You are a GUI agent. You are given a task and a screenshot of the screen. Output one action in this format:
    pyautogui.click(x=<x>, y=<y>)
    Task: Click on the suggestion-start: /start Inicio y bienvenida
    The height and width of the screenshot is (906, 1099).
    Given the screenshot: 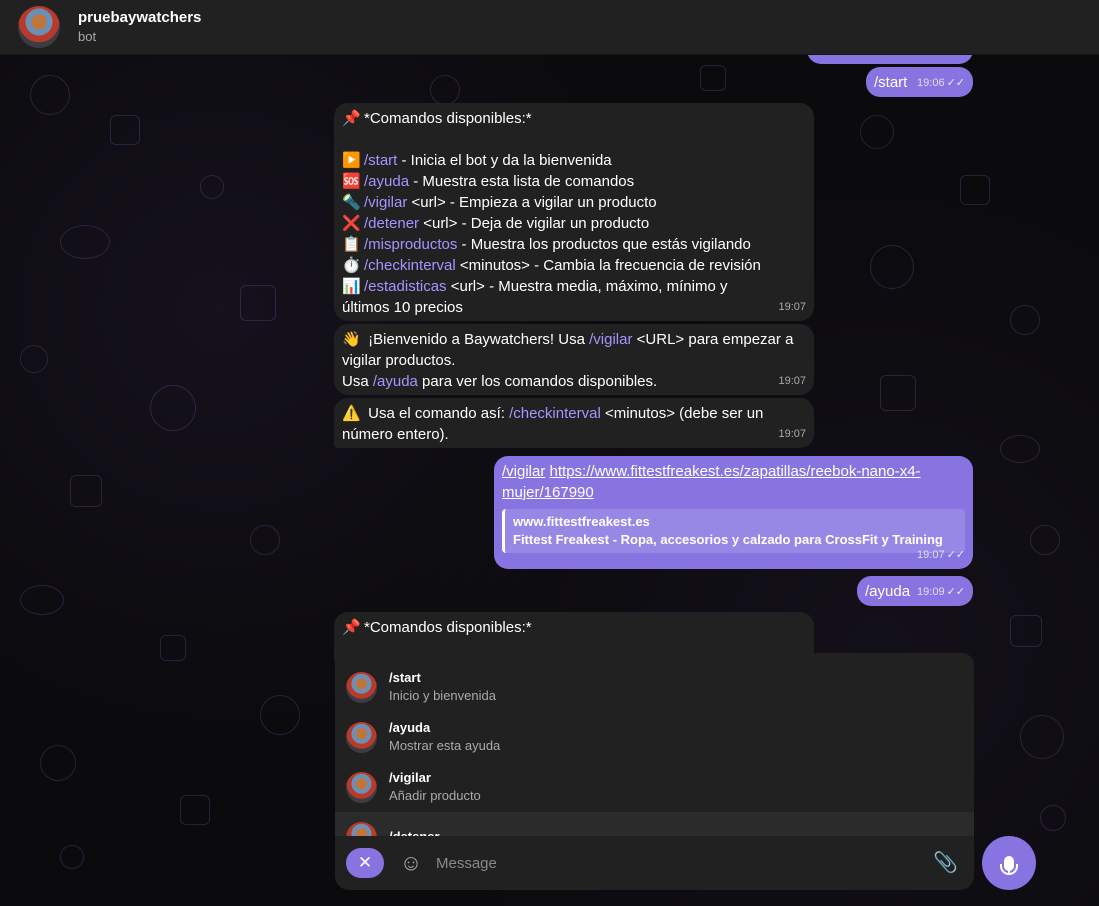 What is the action you would take?
    pyautogui.click(x=654, y=687)
    